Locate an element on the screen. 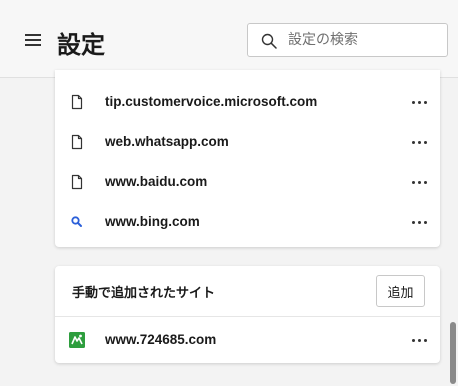 Image resolution: width=458 pixels, height=386 pixels. site-url: www.baidu.com is located at coordinates (156, 181).